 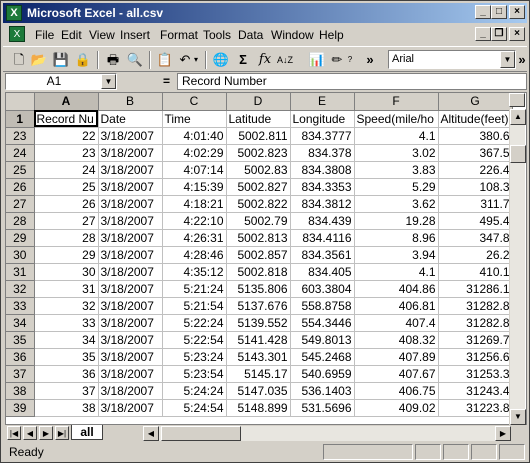 I want to click on menu-file: File, so click(x=44, y=35).